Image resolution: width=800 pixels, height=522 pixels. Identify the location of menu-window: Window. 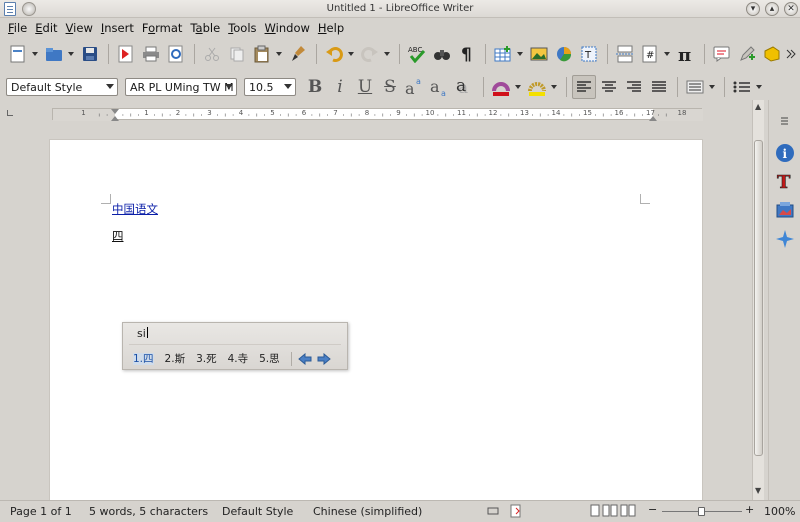
(287, 28).